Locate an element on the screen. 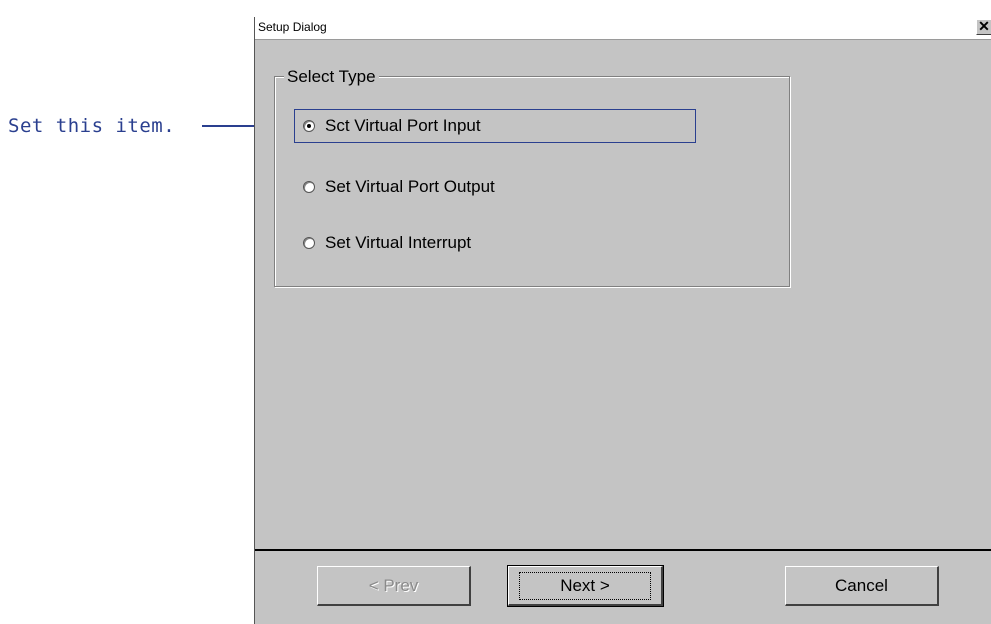 The width and height of the screenshot is (991, 624). next-button: Next > is located at coordinates (585, 586).